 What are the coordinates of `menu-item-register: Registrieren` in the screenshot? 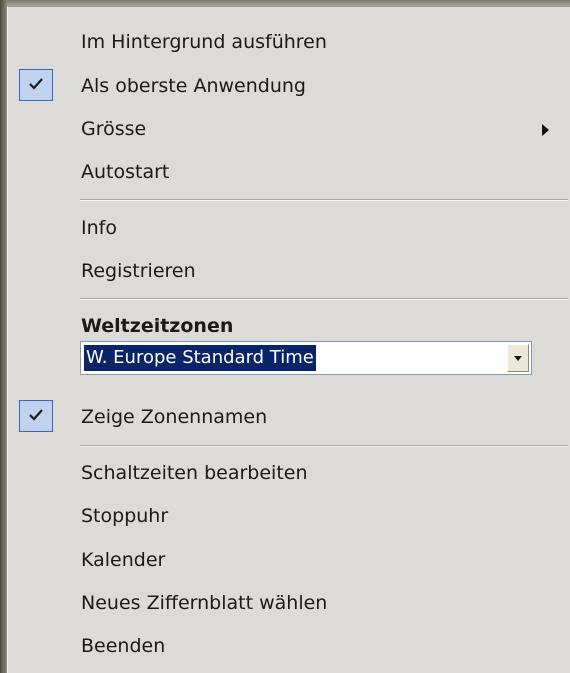 It's located at (288, 271).